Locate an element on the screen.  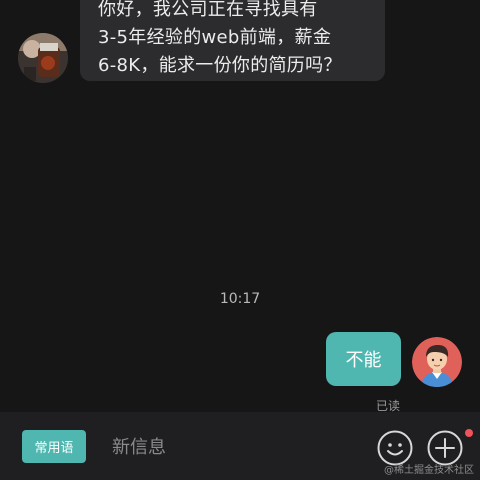
message-input is located at coordinates (232, 447).